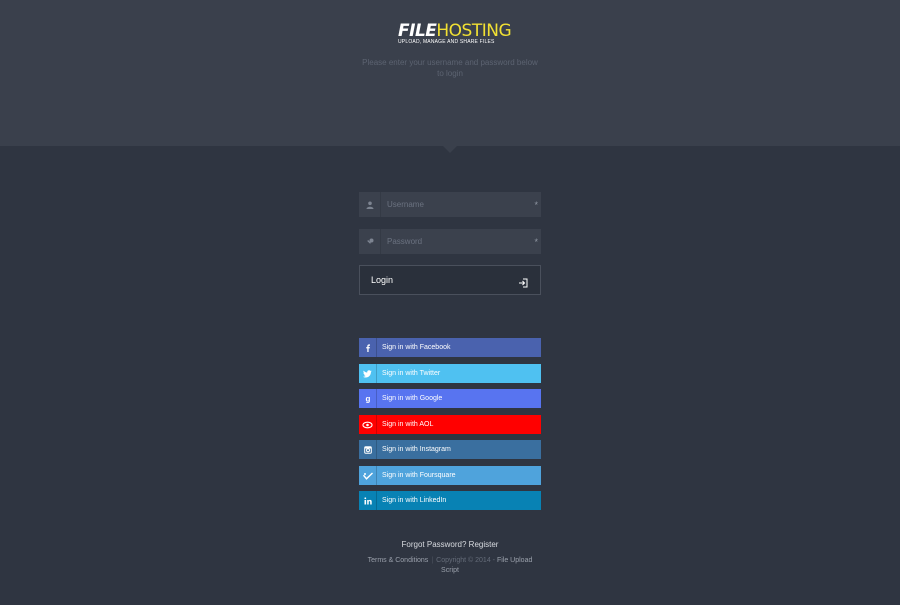 This screenshot has height=605, width=900. I want to click on password-field: *, so click(450, 241).